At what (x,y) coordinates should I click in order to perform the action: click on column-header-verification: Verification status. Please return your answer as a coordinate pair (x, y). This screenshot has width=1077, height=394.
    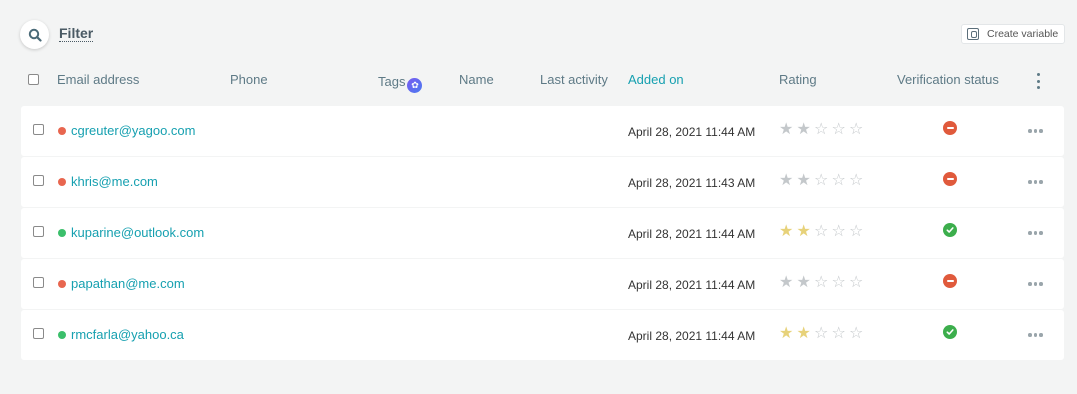
    Looking at the image, I should click on (948, 80).